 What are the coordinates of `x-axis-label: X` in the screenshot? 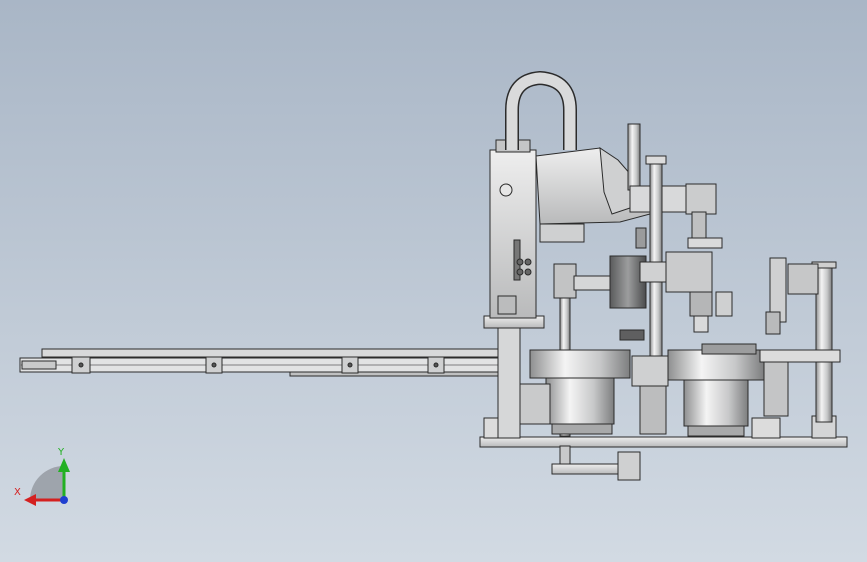 It's located at (17, 492).